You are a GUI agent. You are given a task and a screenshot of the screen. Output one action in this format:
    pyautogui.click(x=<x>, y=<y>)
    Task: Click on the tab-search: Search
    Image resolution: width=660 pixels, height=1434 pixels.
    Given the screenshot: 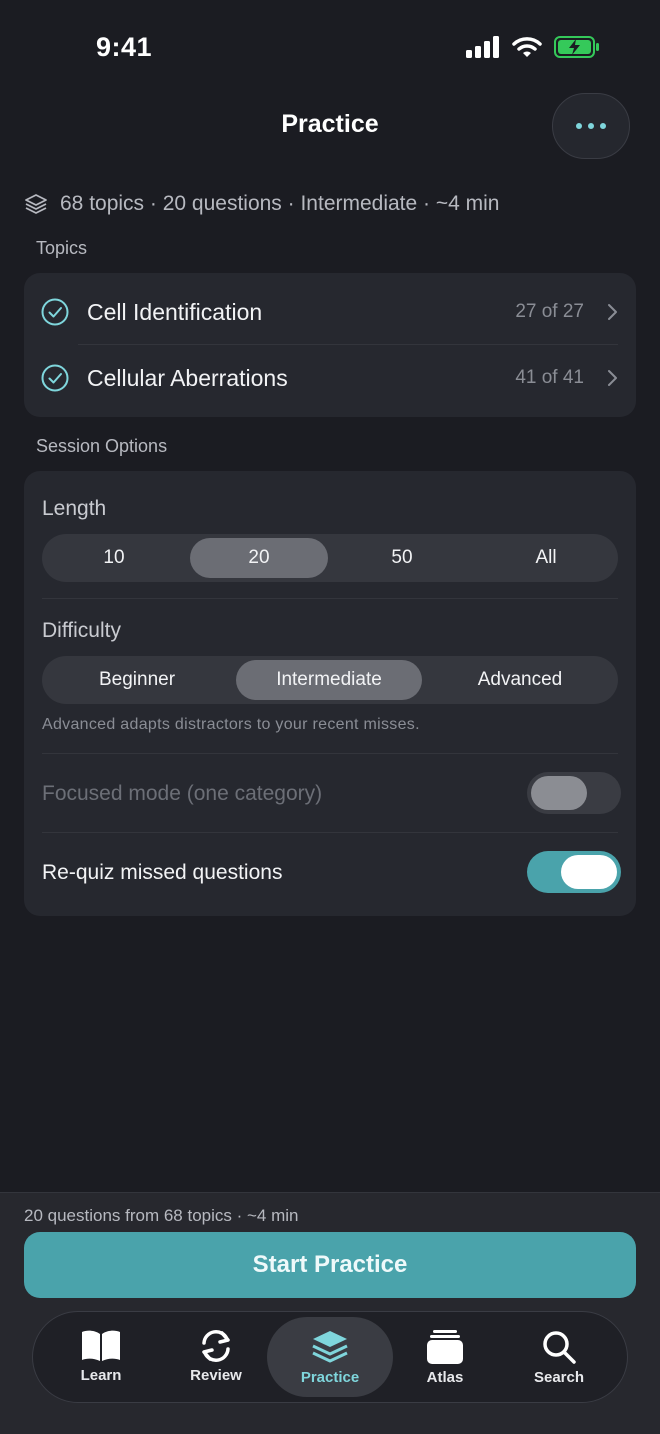 What is the action you would take?
    pyautogui.click(x=559, y=1357)
    